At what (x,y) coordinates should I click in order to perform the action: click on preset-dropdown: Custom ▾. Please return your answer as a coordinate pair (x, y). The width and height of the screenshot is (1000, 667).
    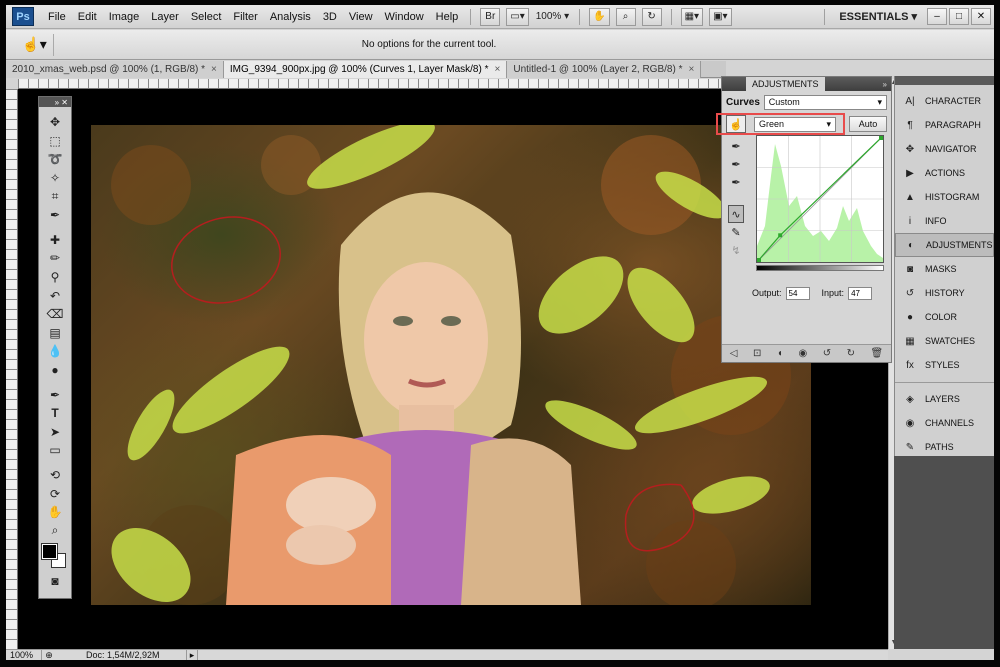
    Looking at the image, I should click on (825, 102).